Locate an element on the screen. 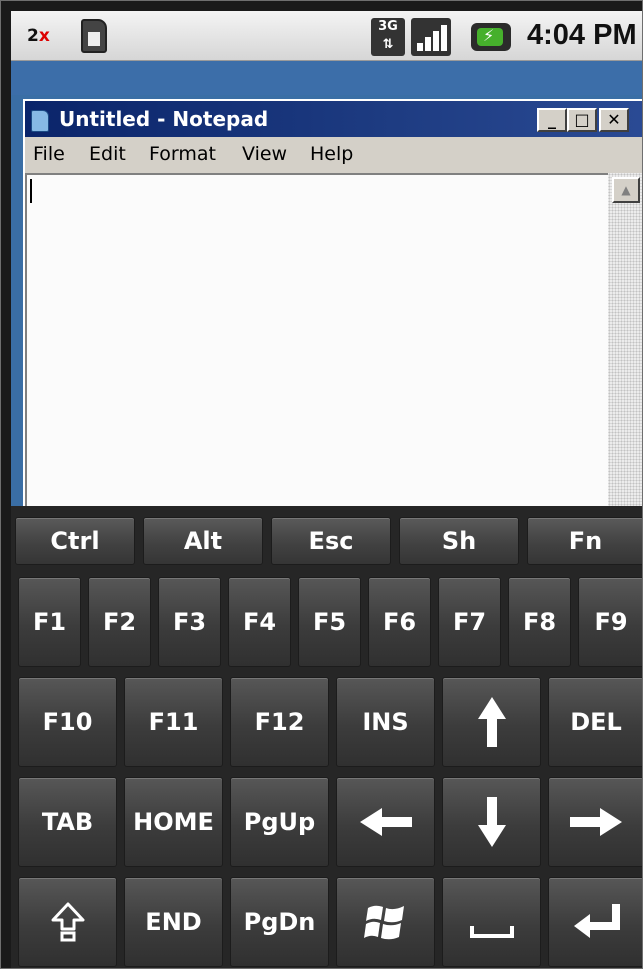 The image size is (643, 969). menu-format: Format is located at coordinates (182, 154).